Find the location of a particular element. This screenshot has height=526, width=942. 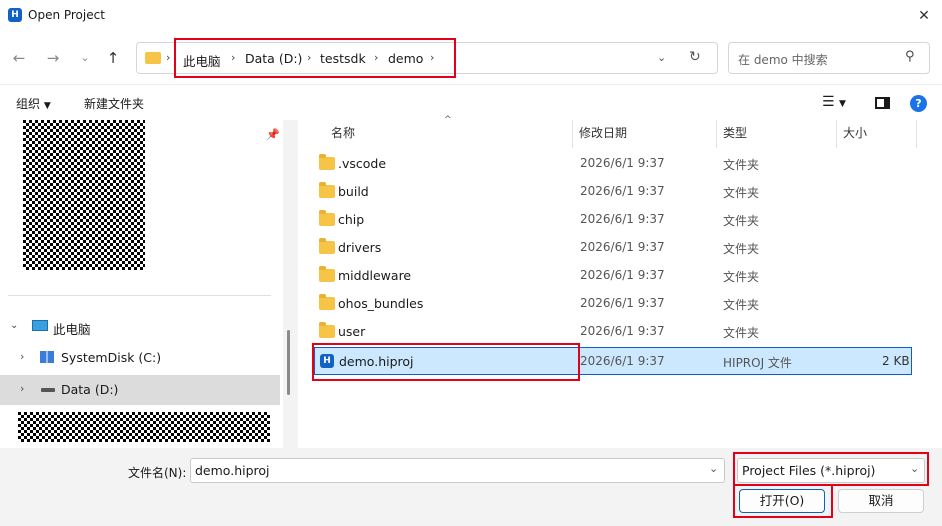

help-icon: ? is located at coordinates (918, 103).